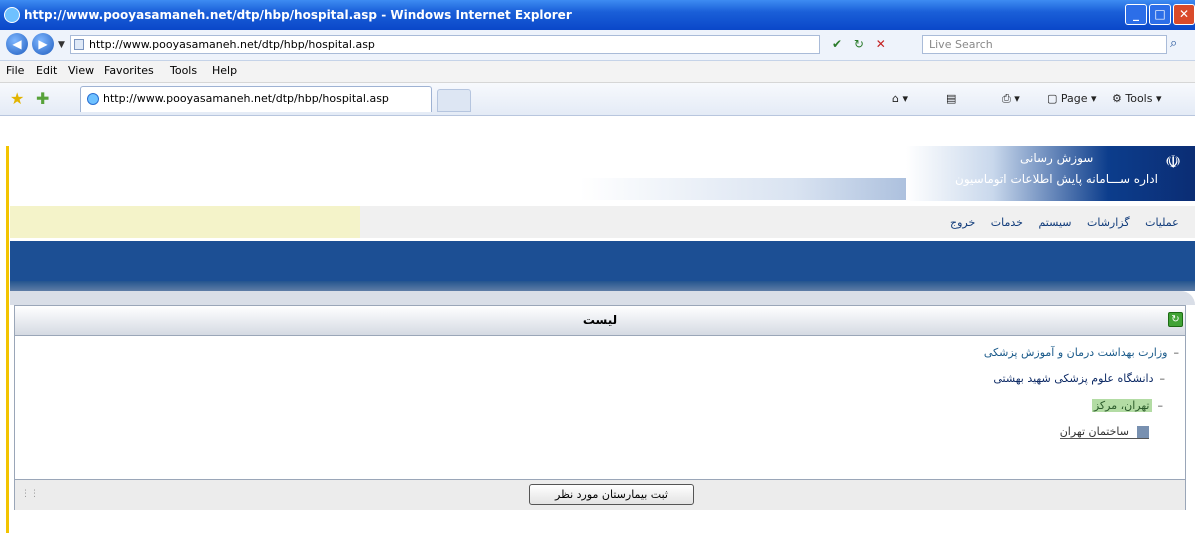 Image resolution: width=1195 pixels, height=533 pixels. What do you see at coordinates (962, 222) in the screenshot?
I see `menu-link-exit: خروج` at bounding box center [962, 222].